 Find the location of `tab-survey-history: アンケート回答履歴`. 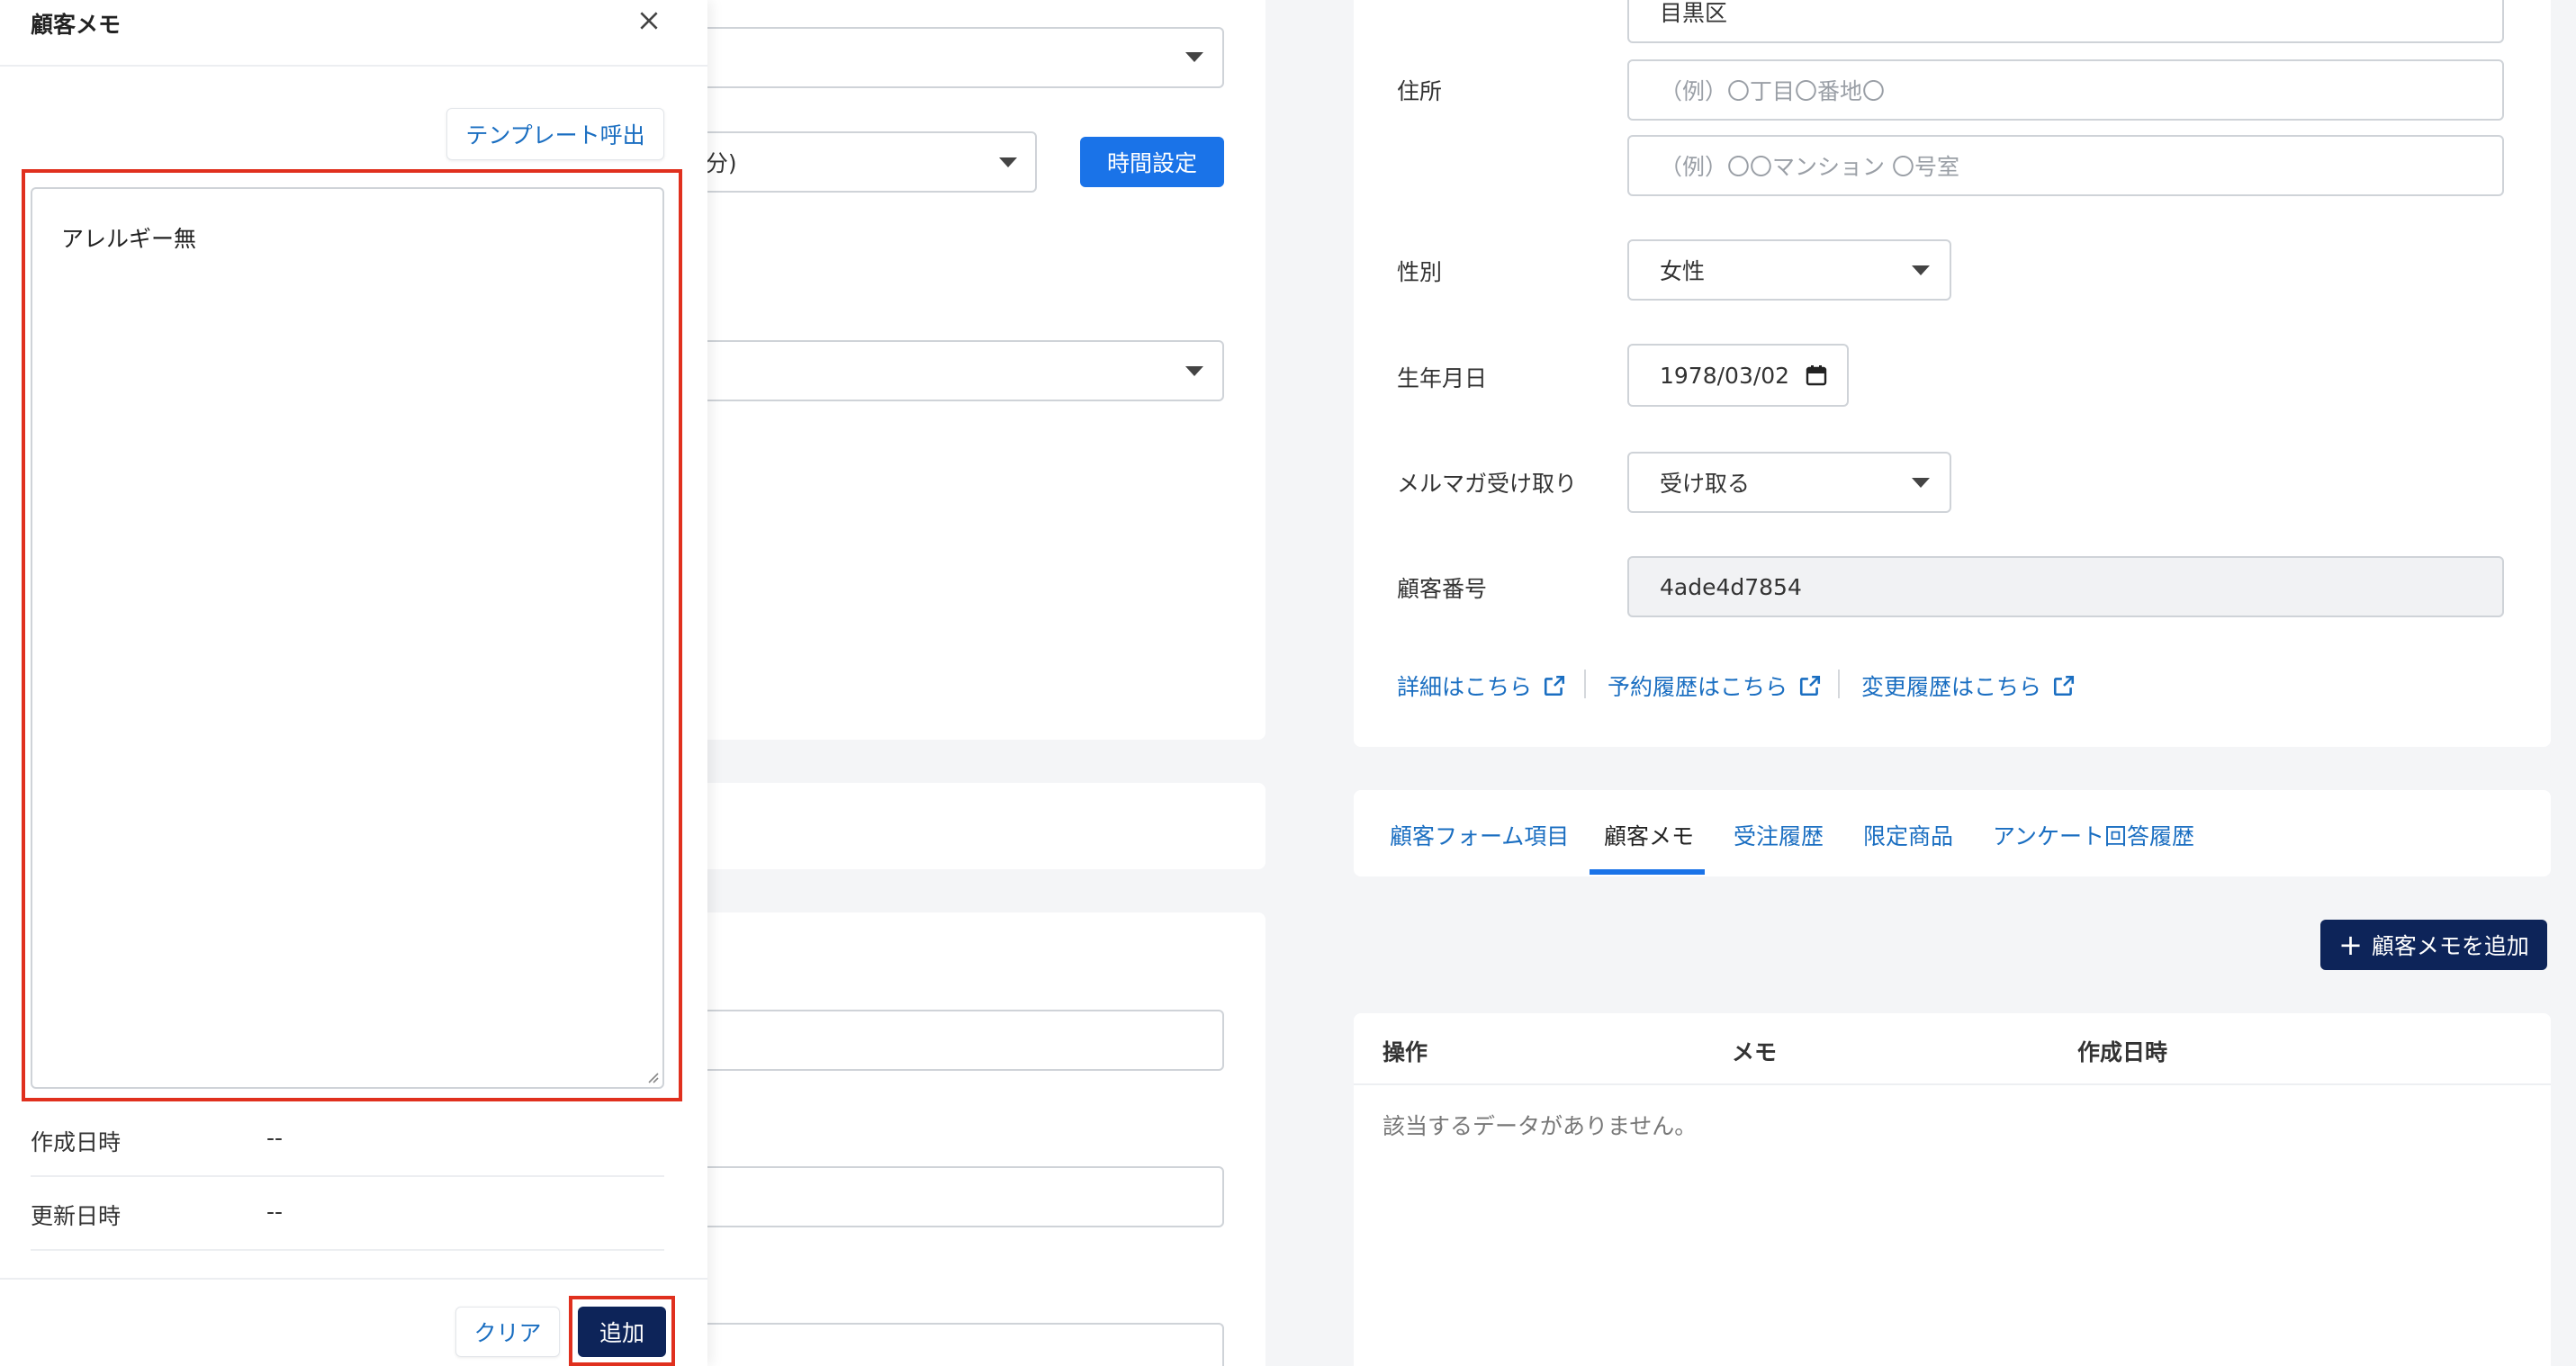

tab-survey-history: アンケート回答履歴 is located at coordinates (2093, 835).